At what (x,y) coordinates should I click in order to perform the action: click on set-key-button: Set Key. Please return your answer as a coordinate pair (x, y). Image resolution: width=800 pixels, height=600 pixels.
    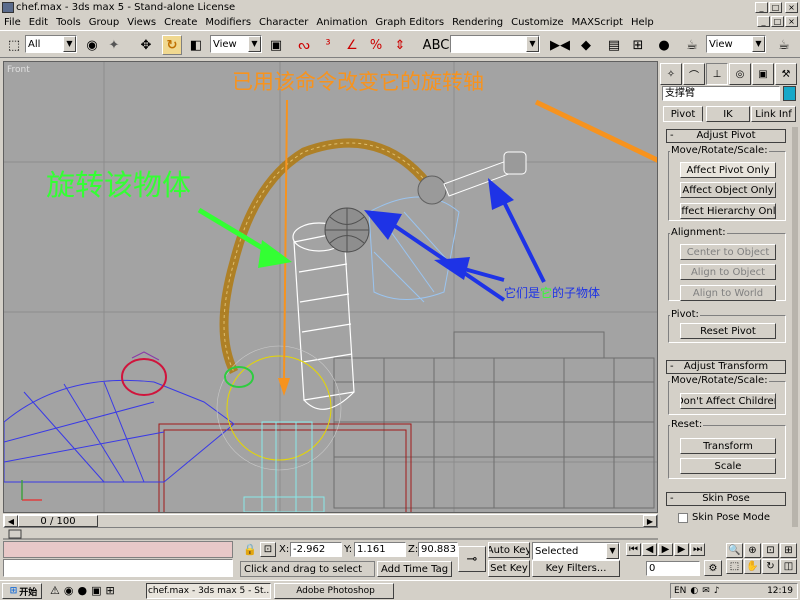
    Looking at the image, I should click on (509, 568).